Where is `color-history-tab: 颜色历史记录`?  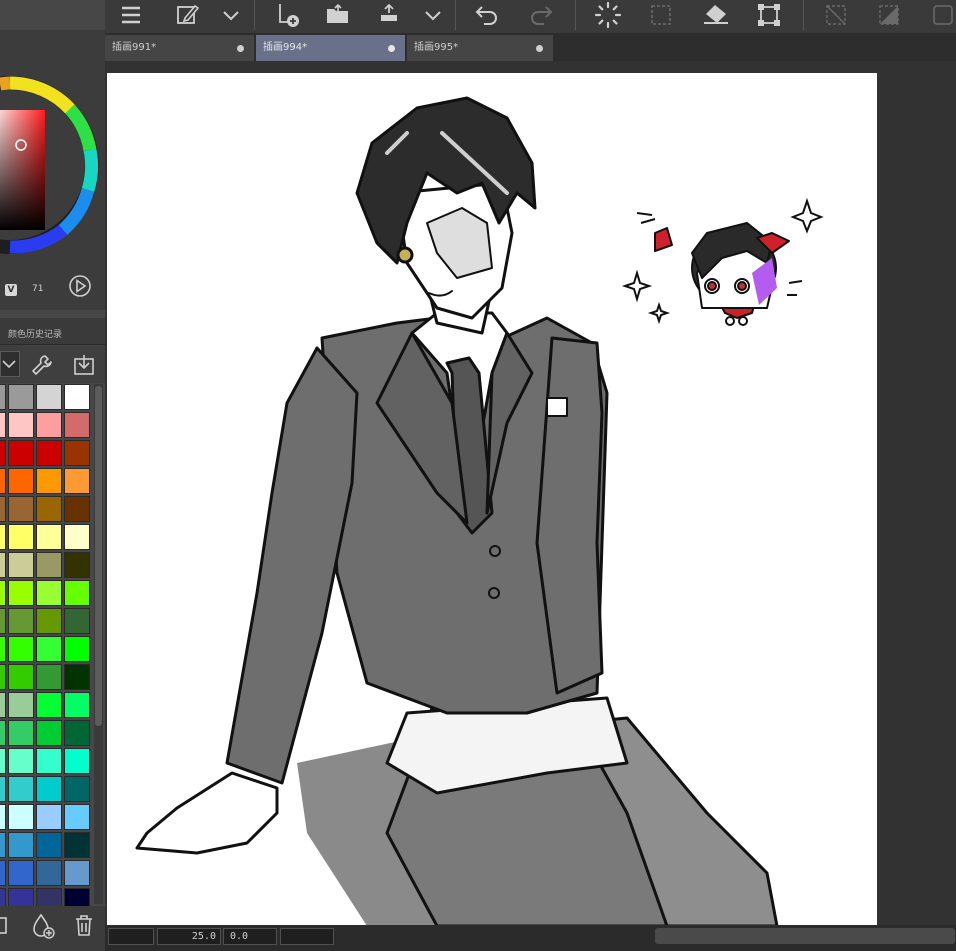
color-history-tab: 颜色历史记录 is located at coordinates (52, 331).